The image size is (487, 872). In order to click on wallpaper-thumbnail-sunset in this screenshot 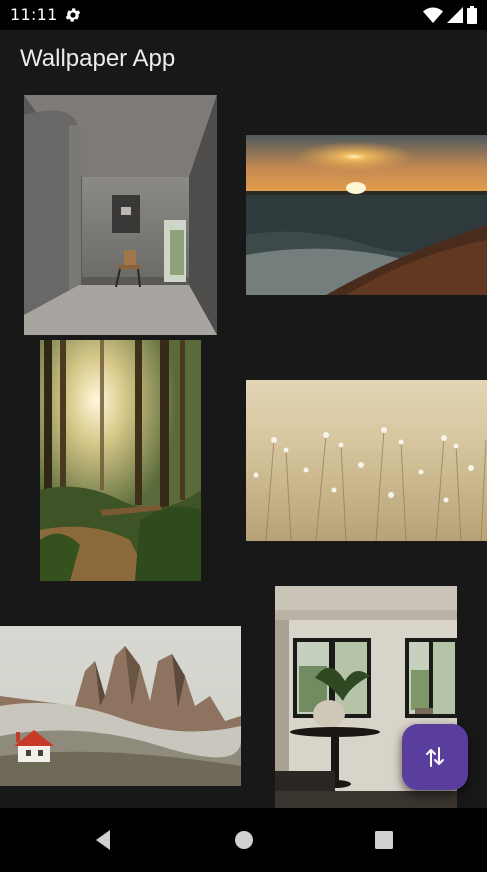, I will do `click(366, 215)`.